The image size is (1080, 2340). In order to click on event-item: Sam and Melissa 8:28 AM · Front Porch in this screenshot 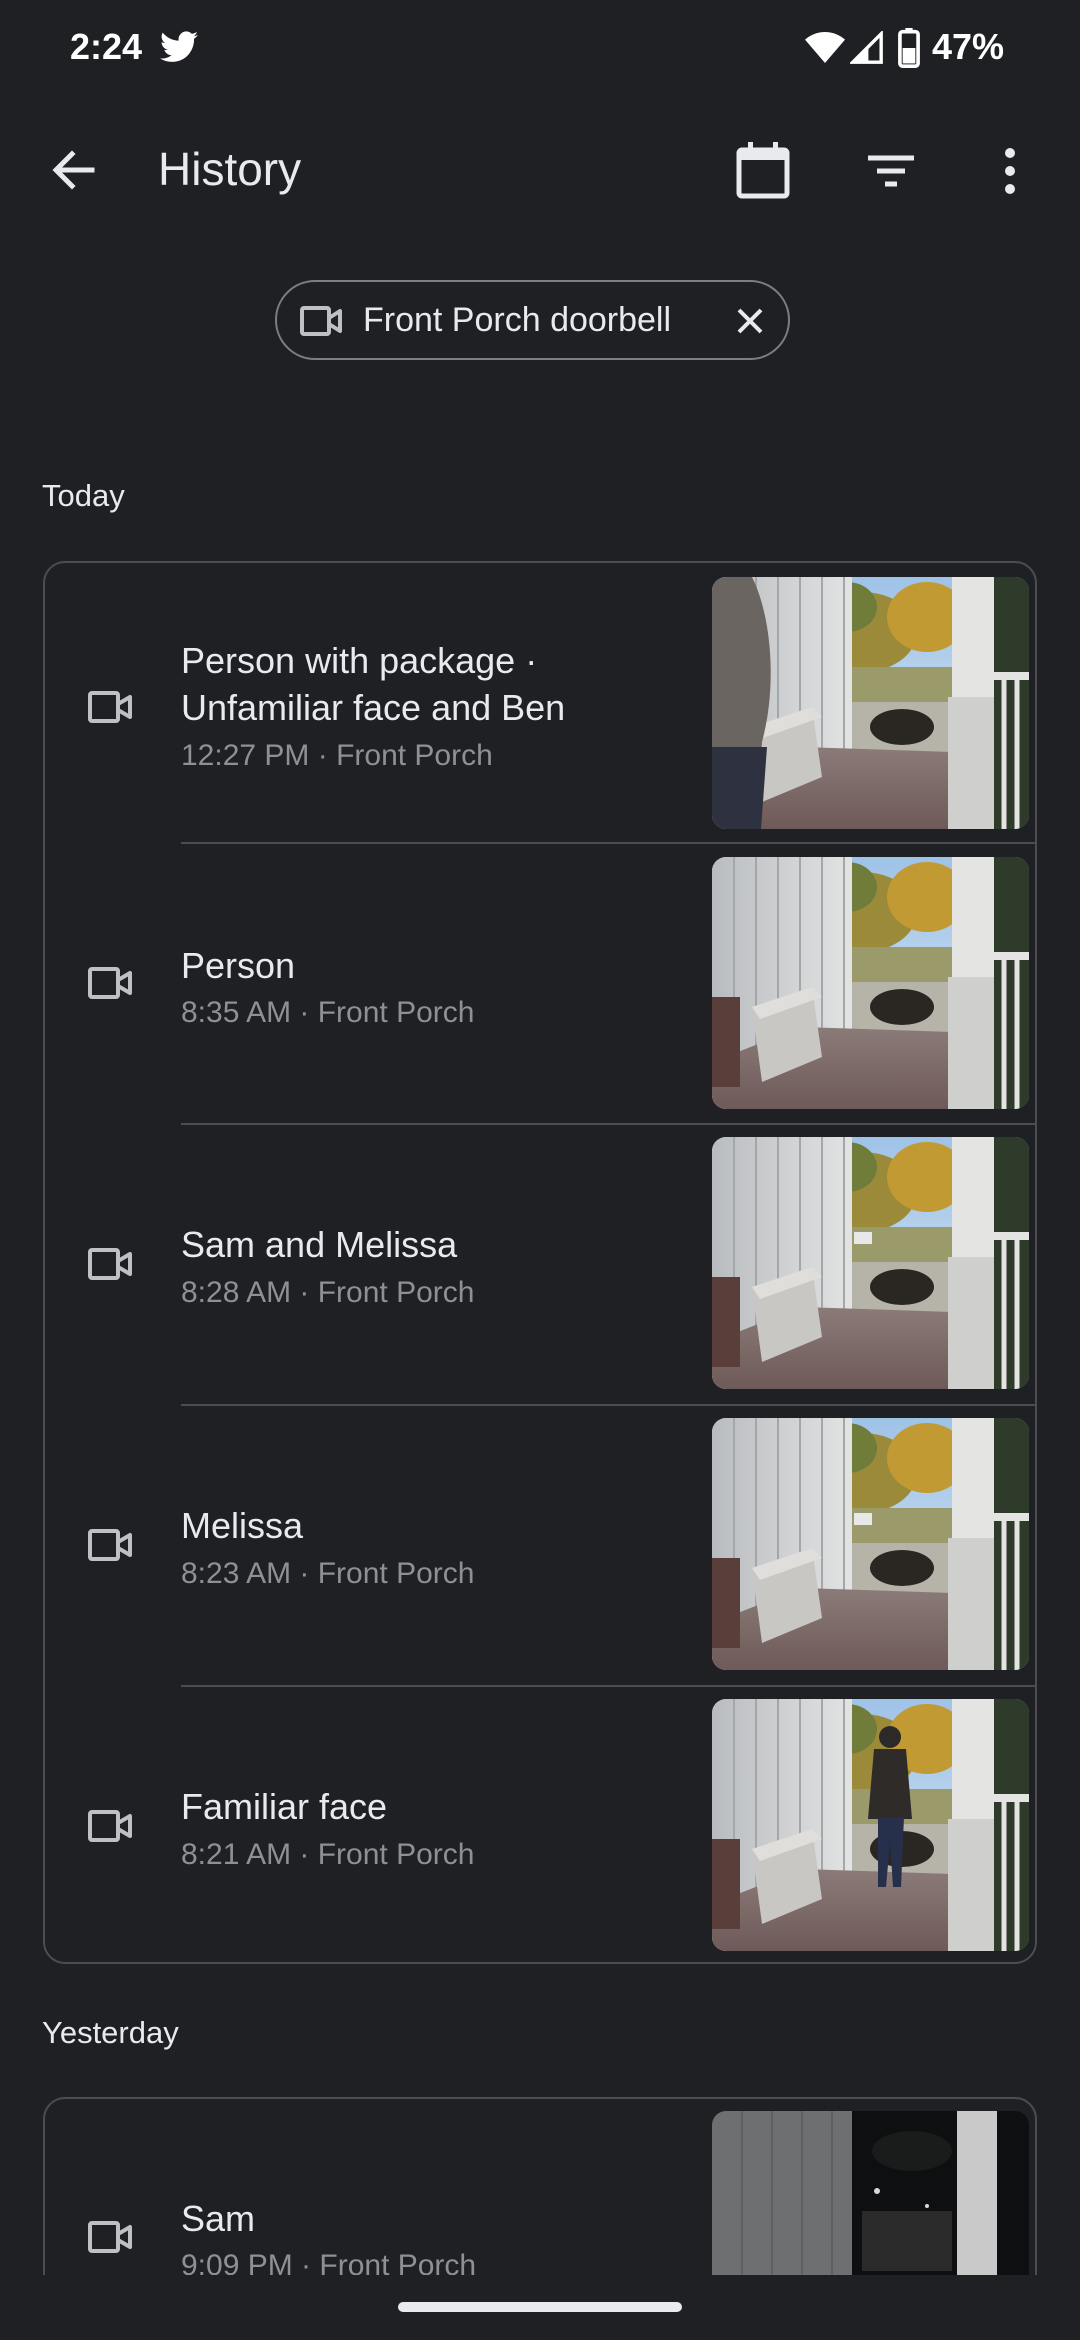, I will do `click(541, 1264)`.